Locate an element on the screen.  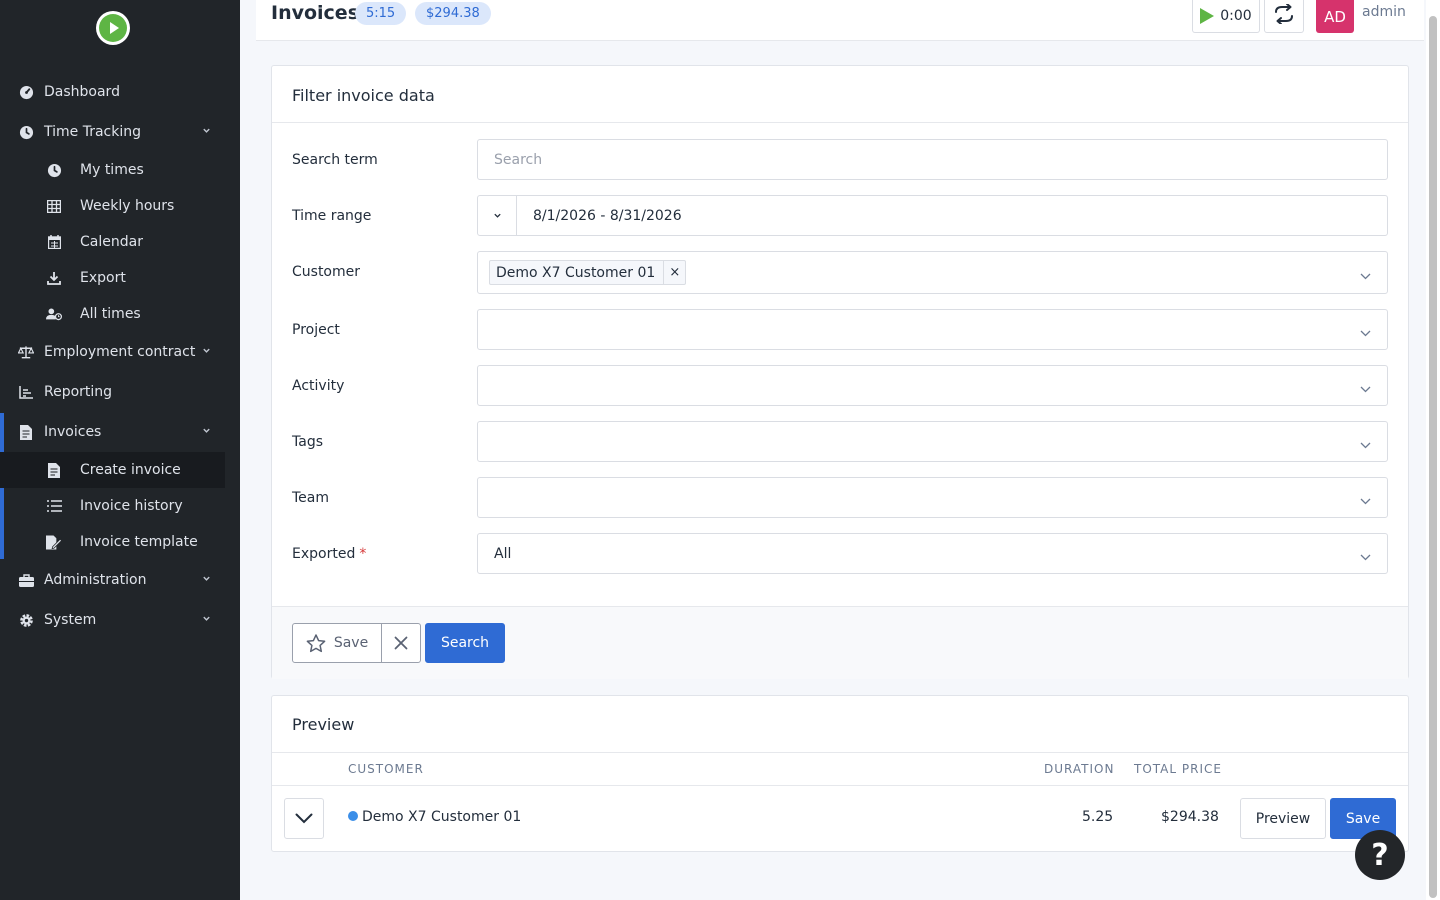
price-badge: $294.38 is located at coordinates (453, 13).